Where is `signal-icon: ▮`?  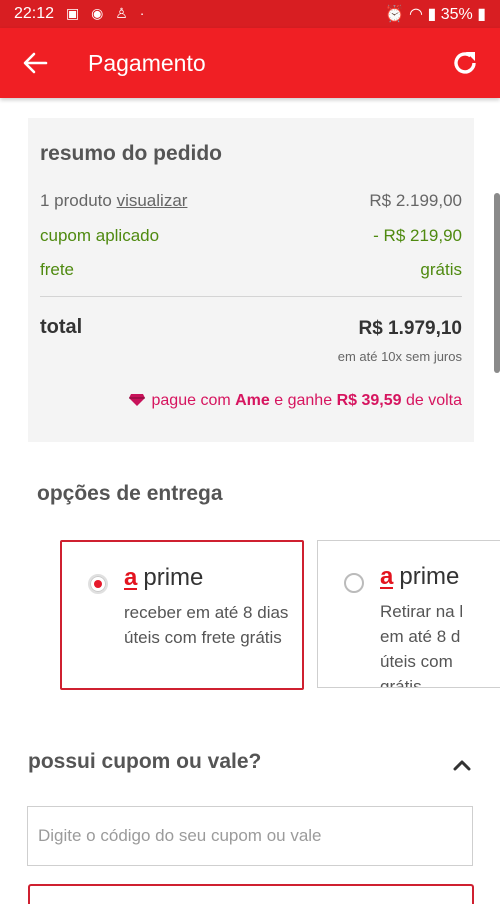 signal-icon: ▮ is located at coordinates (432, 14).